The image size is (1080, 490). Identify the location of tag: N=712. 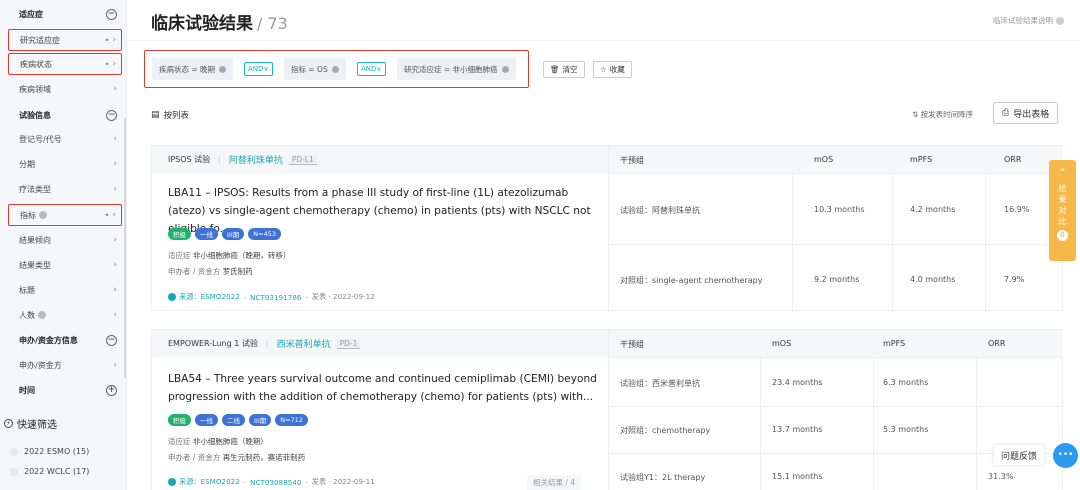
(291, 420).